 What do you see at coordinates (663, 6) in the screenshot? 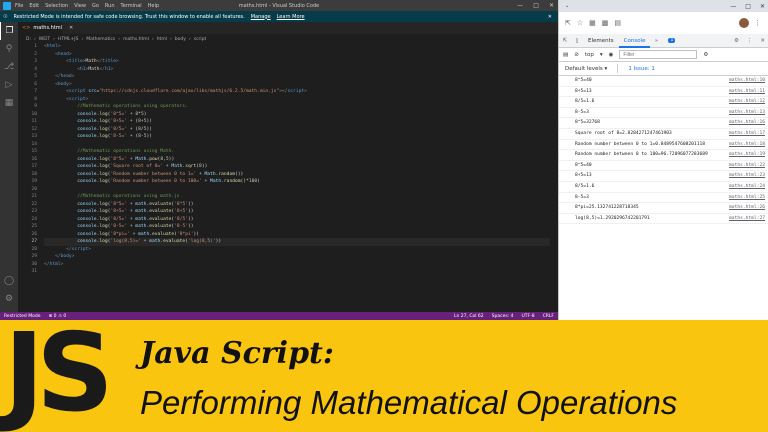
I see `chrome-tab-strip: ⌄ — □ ✕` at bounding box center [663, 6].